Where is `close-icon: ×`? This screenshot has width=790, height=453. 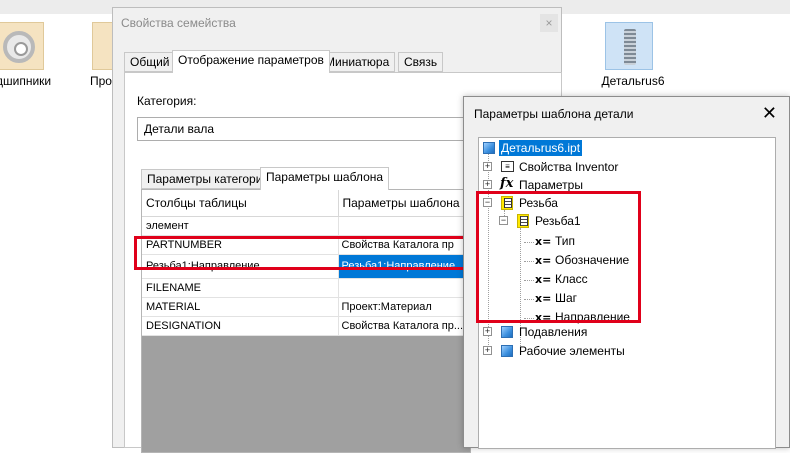 close-icon: × is located at coordinates (549, 23).